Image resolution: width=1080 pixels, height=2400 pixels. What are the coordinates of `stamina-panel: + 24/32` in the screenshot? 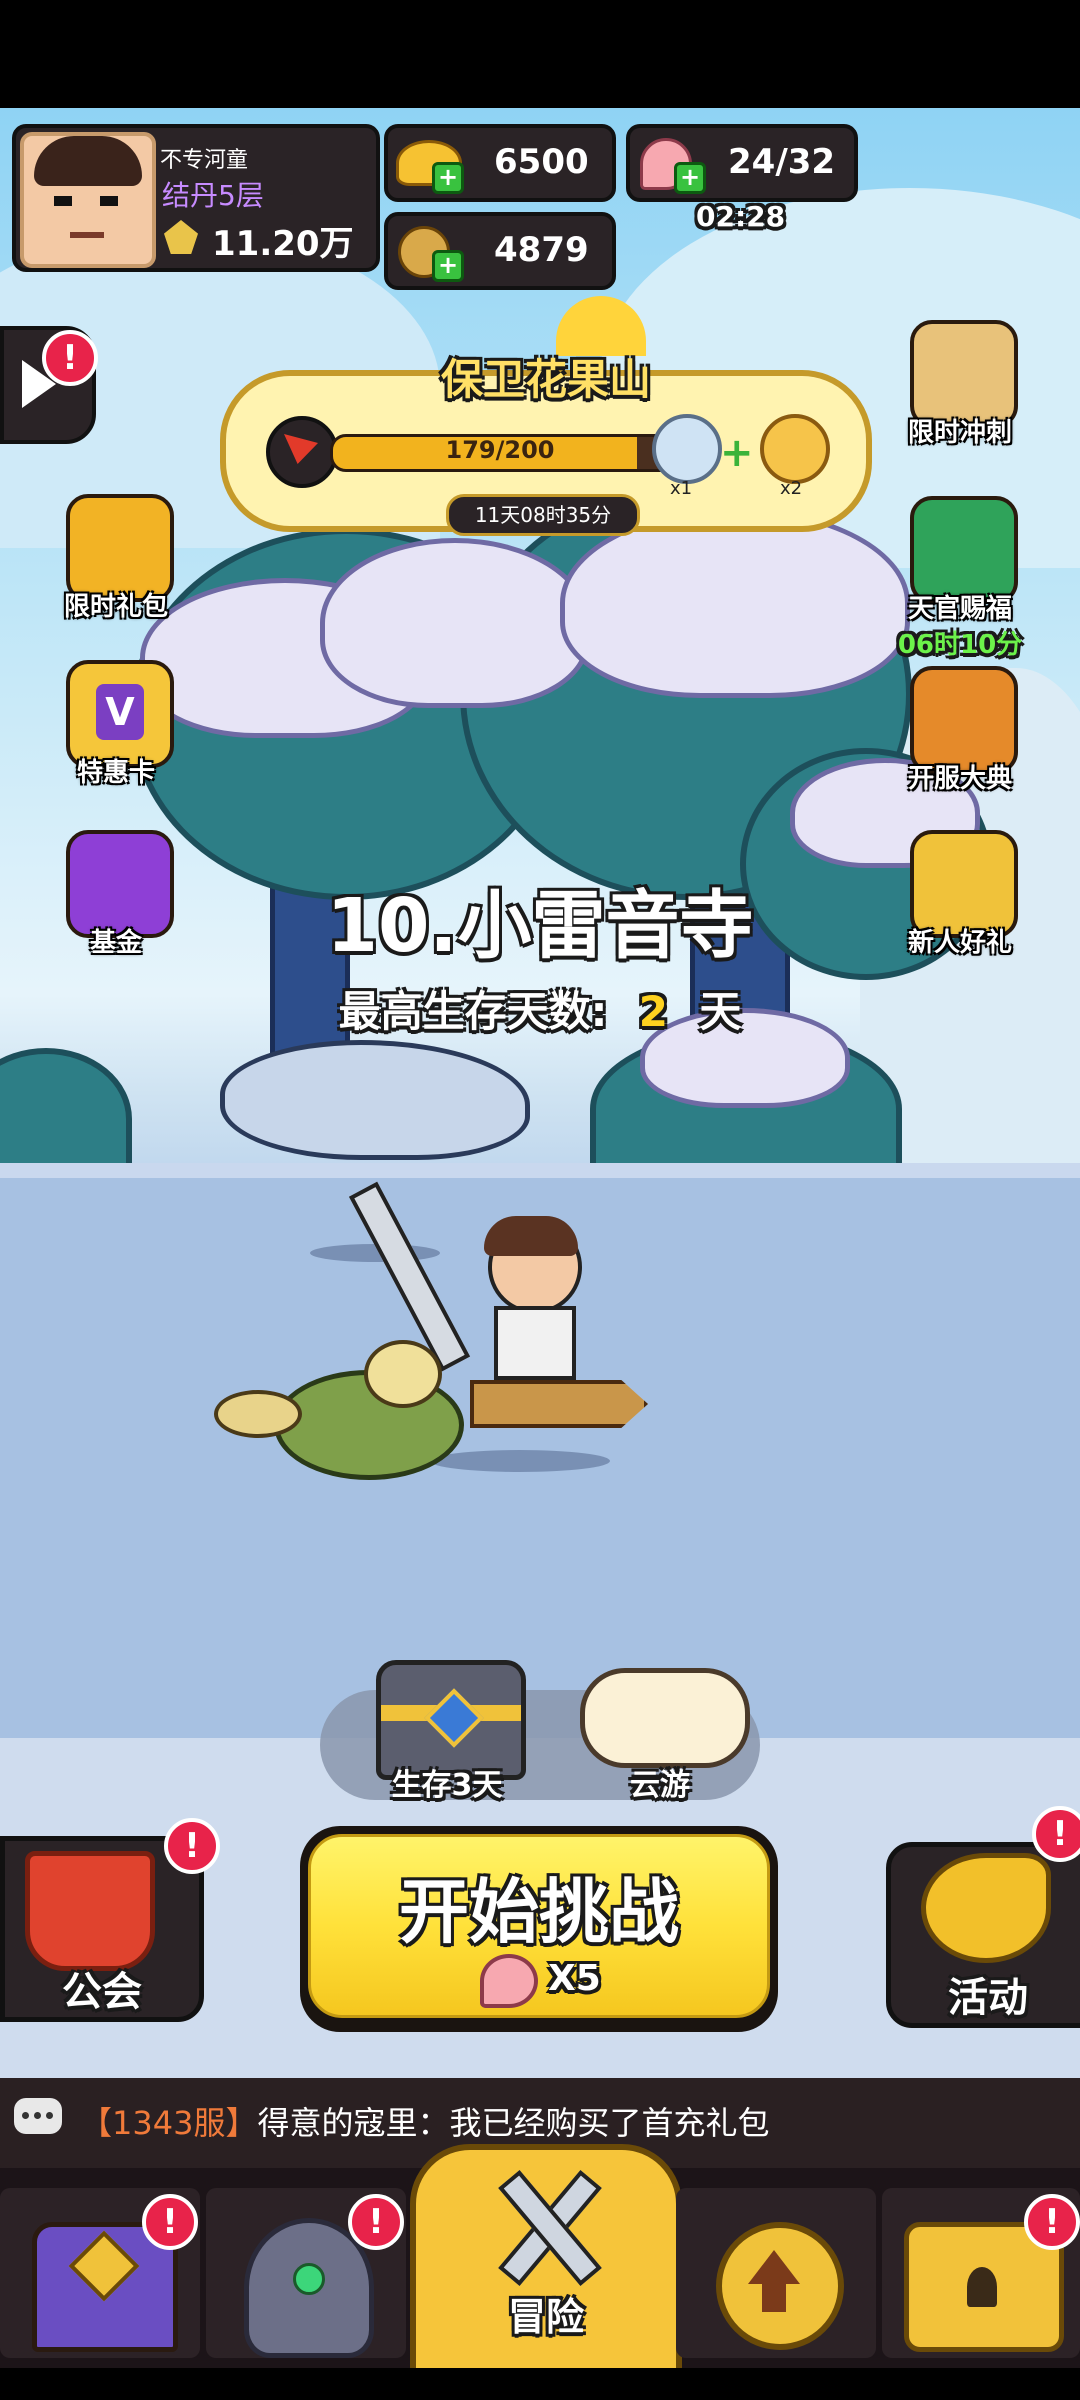 It's located at (742, 163).